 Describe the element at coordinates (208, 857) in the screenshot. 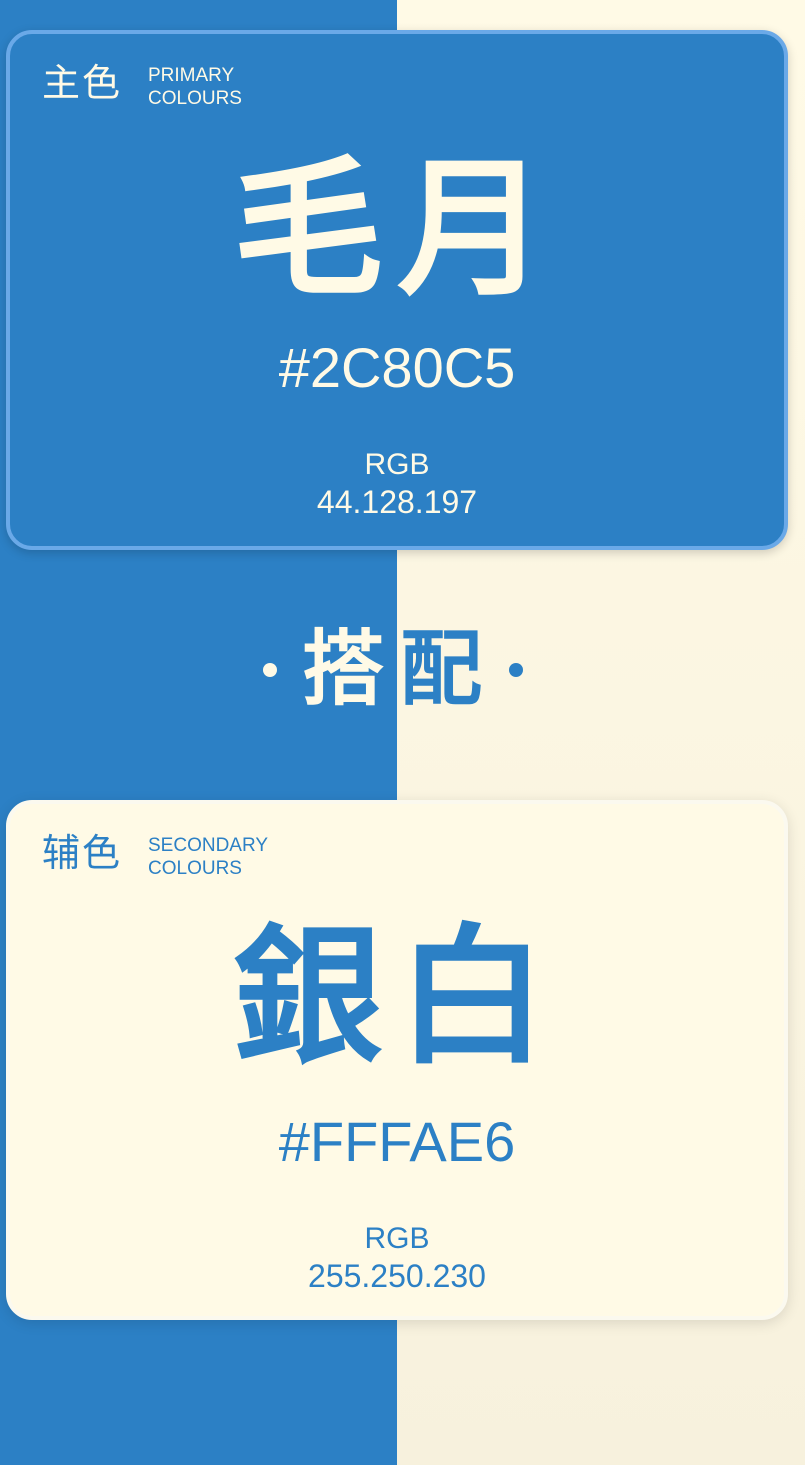

I see `secondary-label-en: SECONDARY COLOURS` at that location.